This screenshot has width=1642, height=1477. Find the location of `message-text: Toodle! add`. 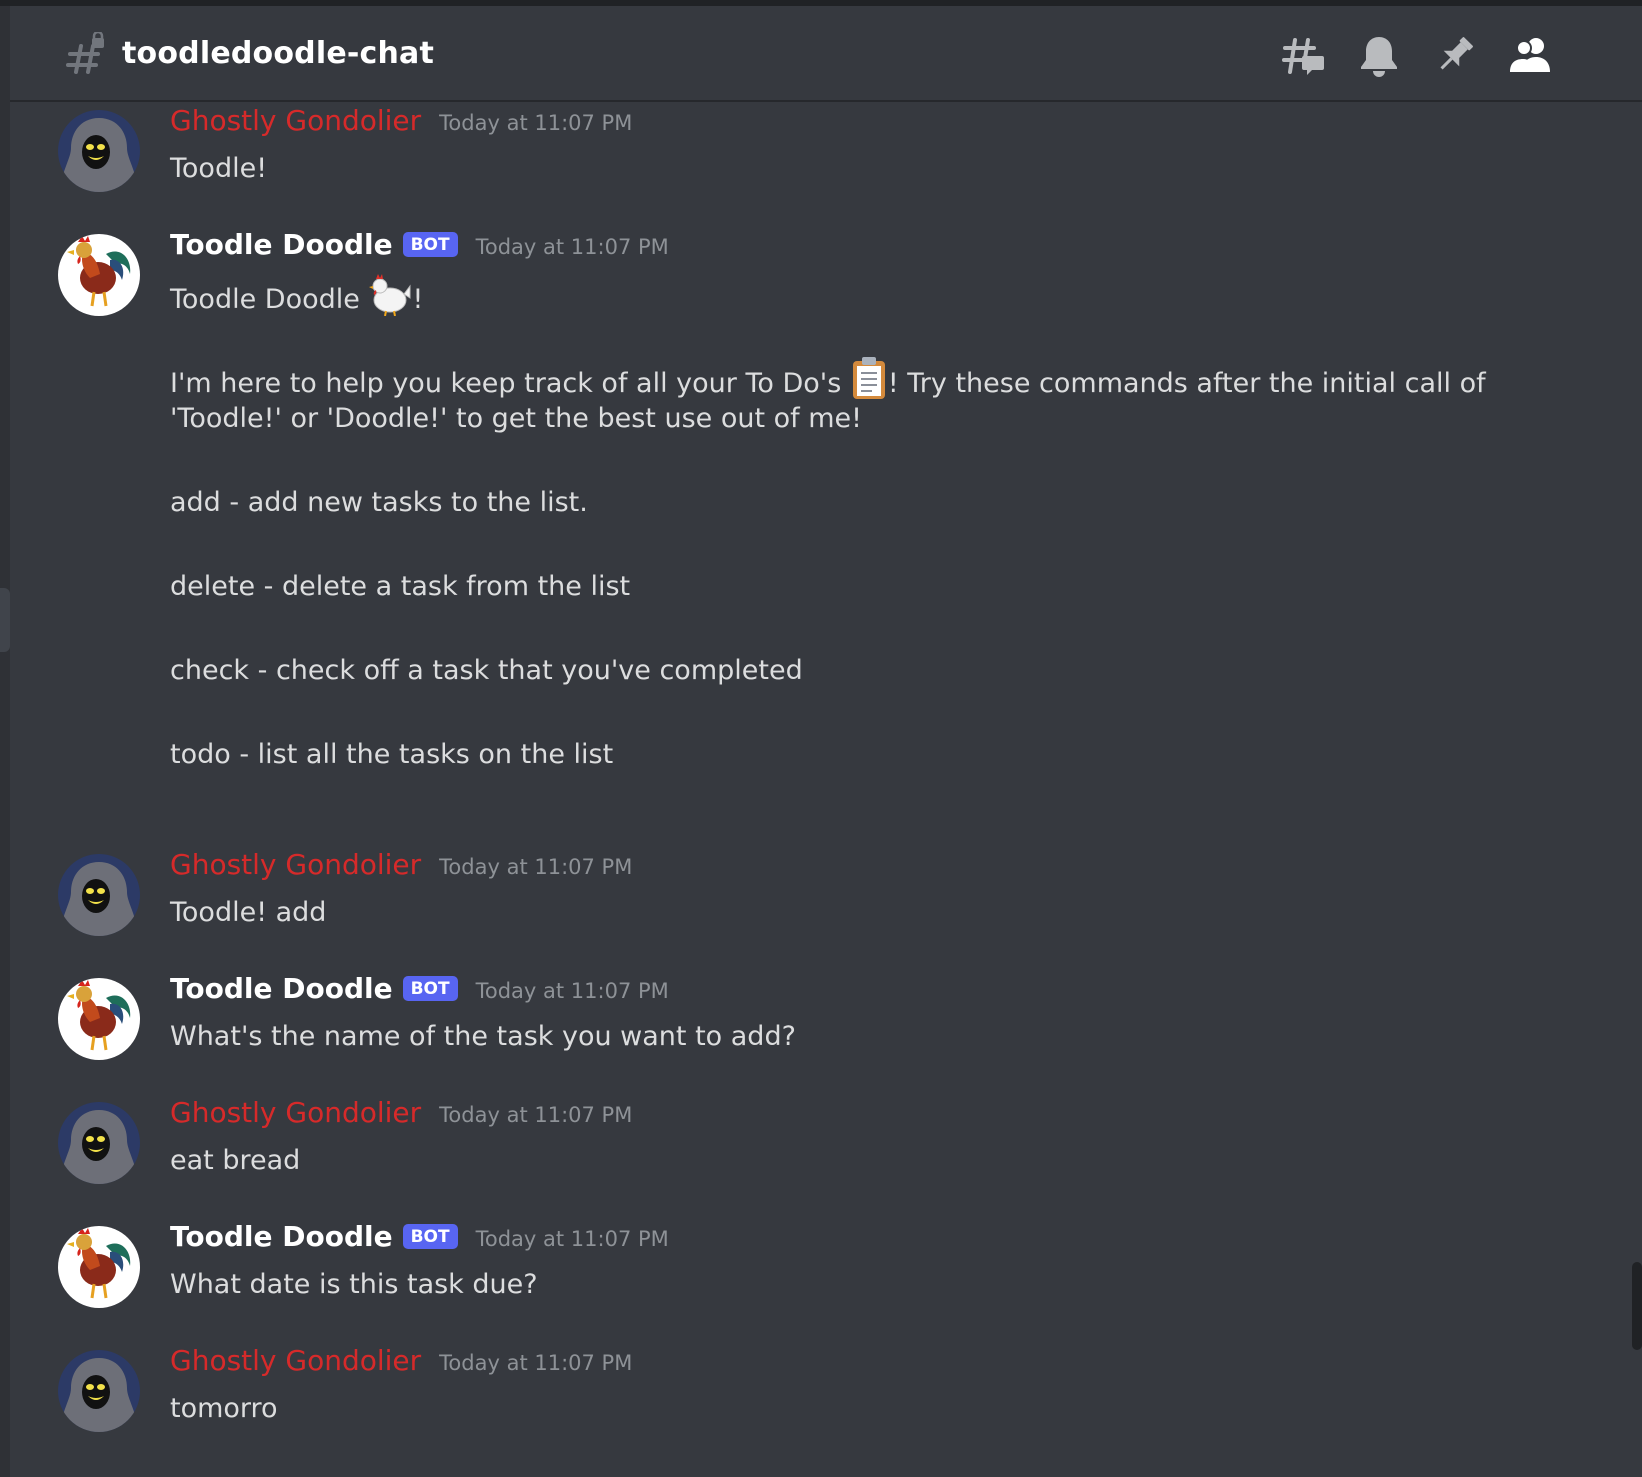

message-text: Toodle! add is located at coordinates (248, 912).